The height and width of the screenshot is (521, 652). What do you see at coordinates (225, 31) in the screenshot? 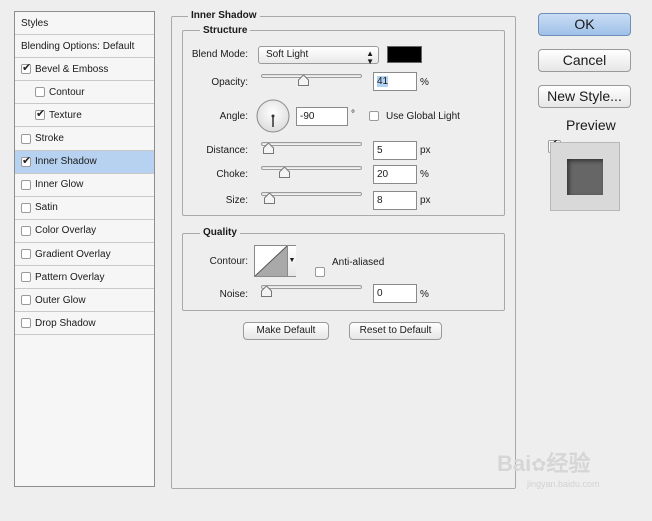
I see `structure-title: Structure` at bounding box center [225, 31].